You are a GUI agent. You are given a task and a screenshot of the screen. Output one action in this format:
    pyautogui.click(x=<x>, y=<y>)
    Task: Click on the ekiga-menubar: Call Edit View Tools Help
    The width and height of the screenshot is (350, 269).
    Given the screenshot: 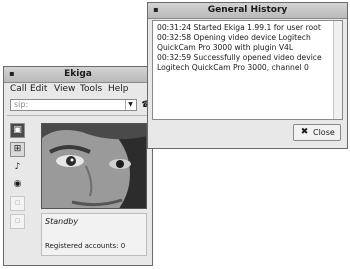 What is the action you would take?
    pyautogui.click(x=78, y=89)
    